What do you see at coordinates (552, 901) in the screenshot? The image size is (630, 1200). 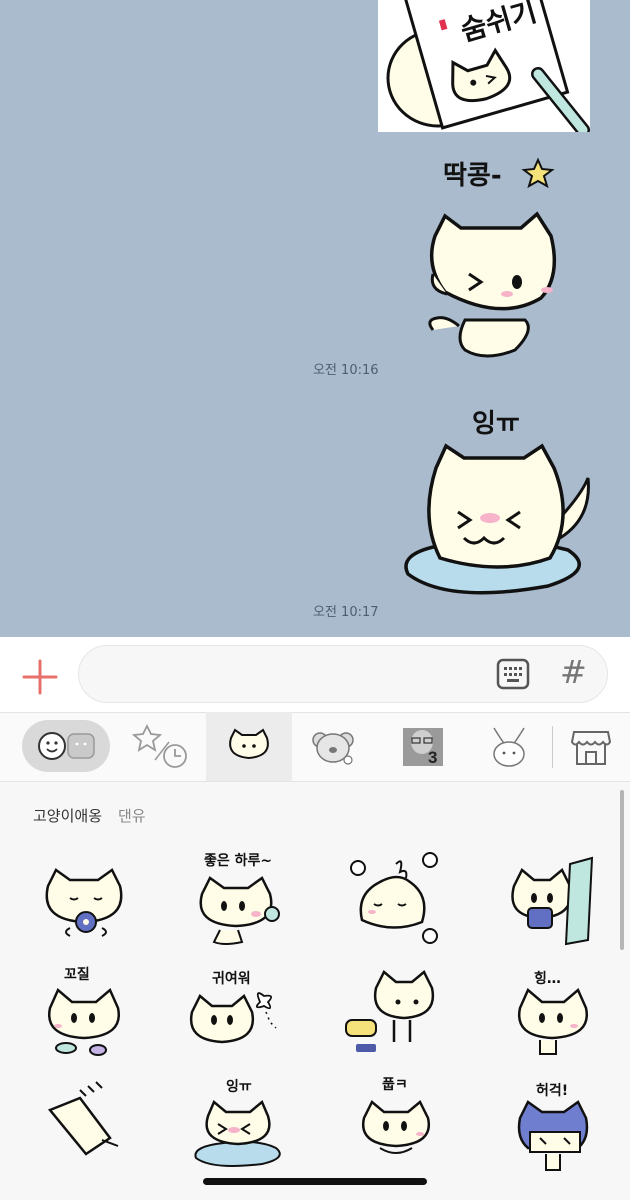 I see `cat-door-peek-sticker` at bounding box center [552, 901].